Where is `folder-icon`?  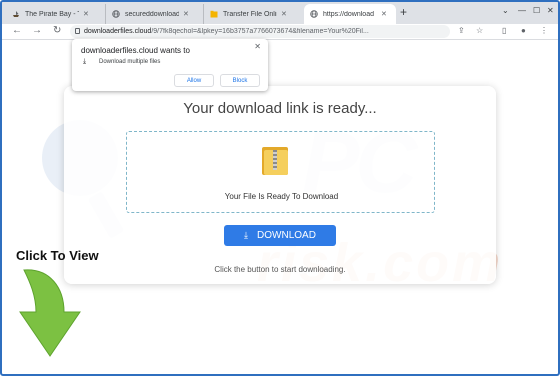 folder-icon is located at coordinates (214, 14).